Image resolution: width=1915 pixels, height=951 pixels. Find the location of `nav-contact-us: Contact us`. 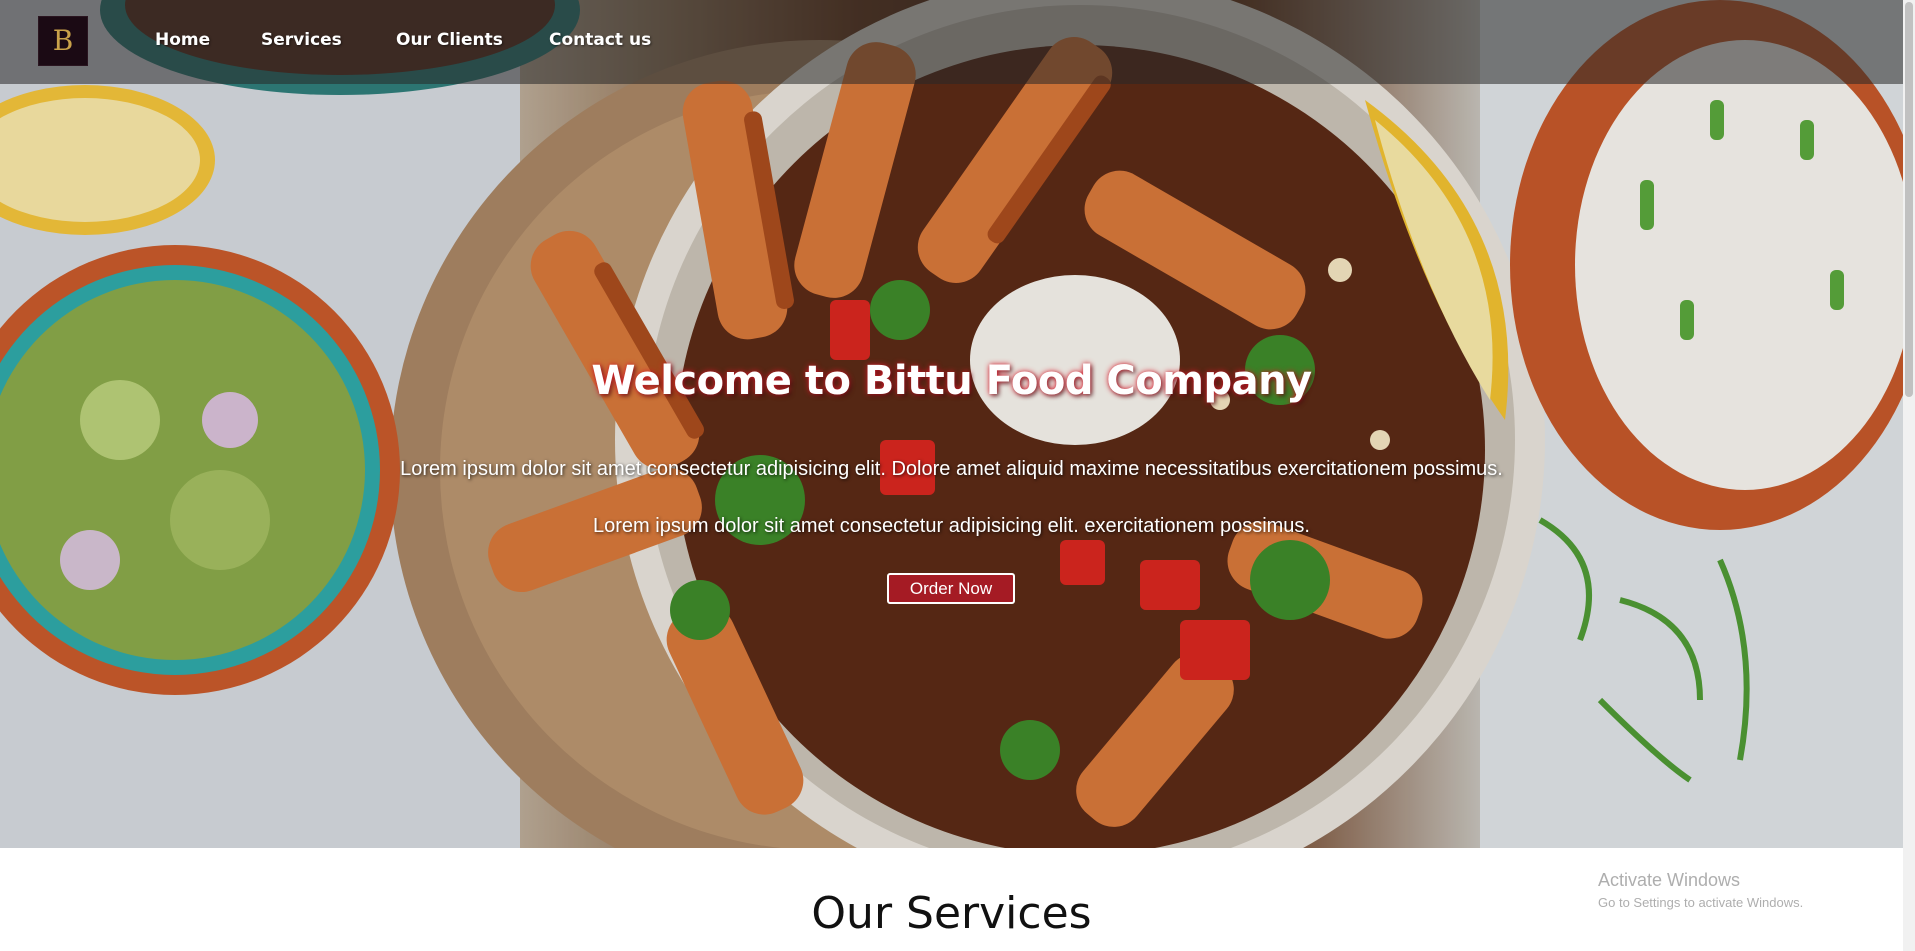

nav-contact-us: Contact us is located at coordinates (600, 40).